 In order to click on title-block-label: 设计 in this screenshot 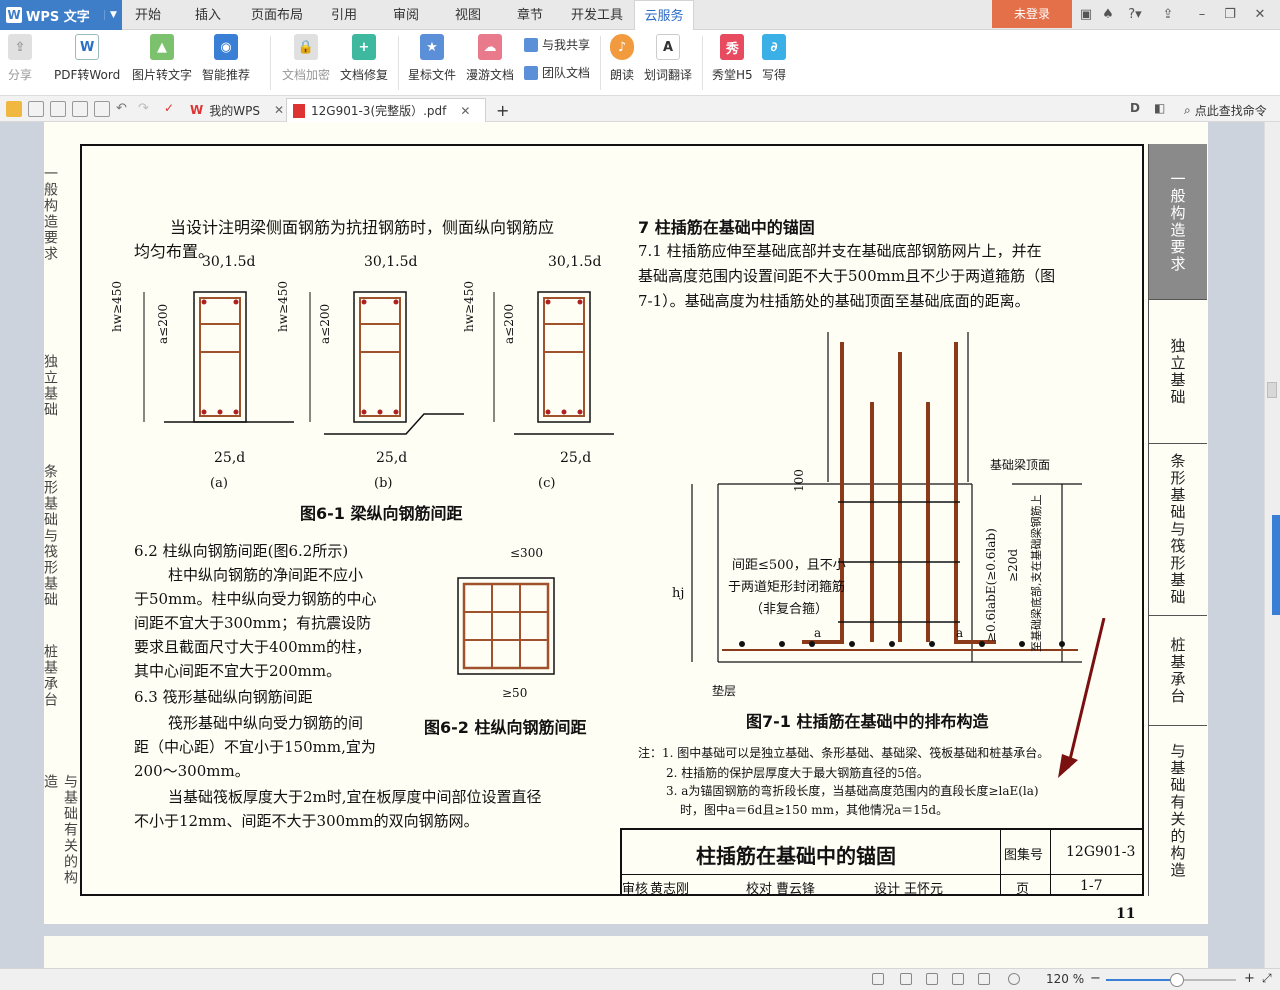, I will do `click(887, 889)`.